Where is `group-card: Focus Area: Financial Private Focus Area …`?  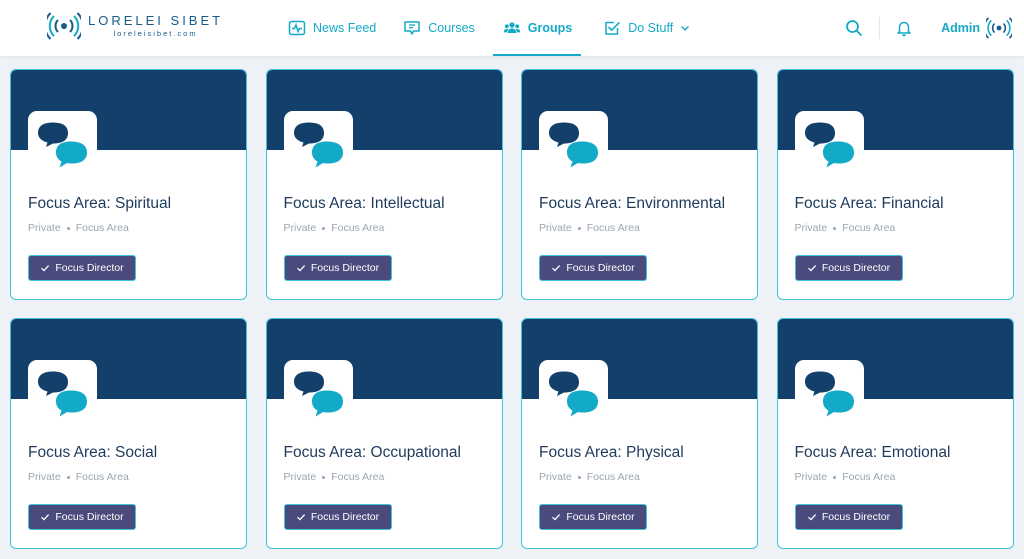 group-card: Focus Area: Financial Private Focus Area … is located at coordinates (895, 184).